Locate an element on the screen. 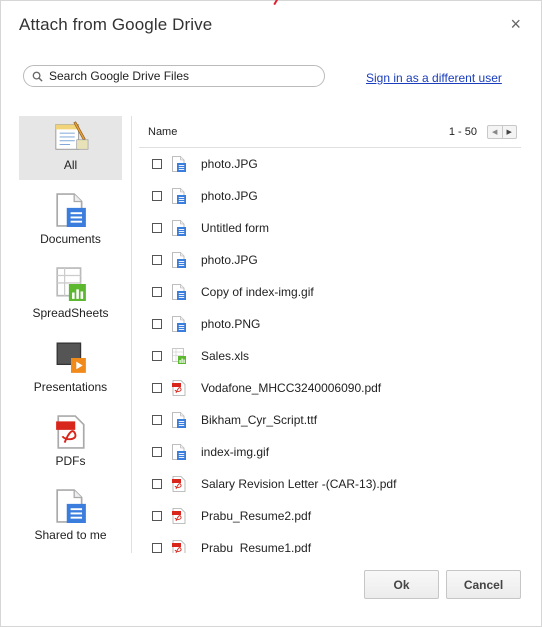  file-row: Bikham_Cyr_Script.ttf is located at coordinates (330, 420).